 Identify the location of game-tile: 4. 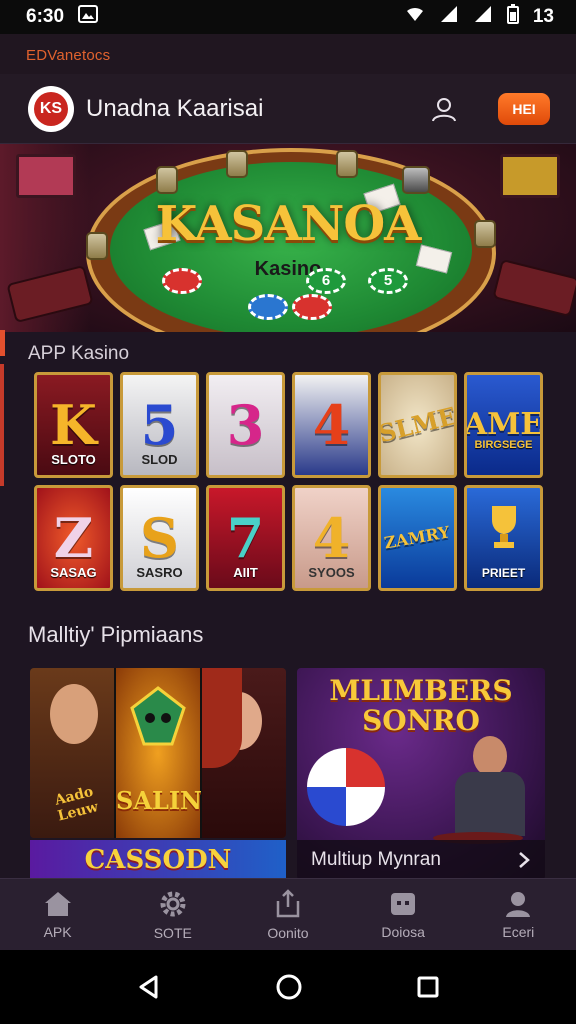
(331, 425).